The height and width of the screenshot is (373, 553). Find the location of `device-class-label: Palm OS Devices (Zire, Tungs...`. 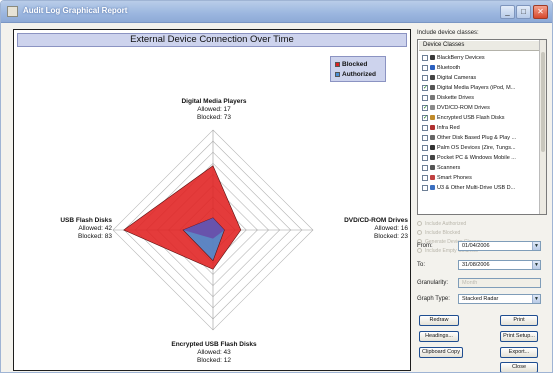

device-class-label: Palm OS Devices (Zire, Tungs... is located at coordinates (476, 148).